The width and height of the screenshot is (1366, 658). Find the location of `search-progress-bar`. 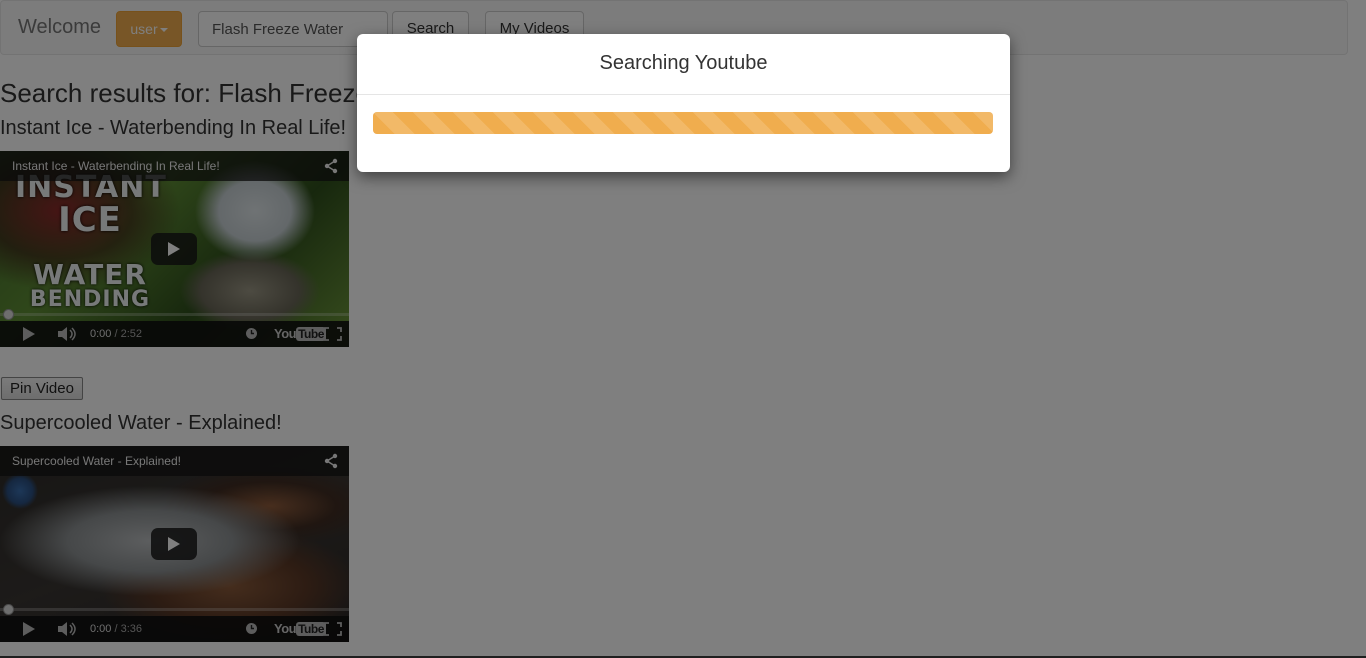

search-progress-bar is located at coordinates (683, 123).